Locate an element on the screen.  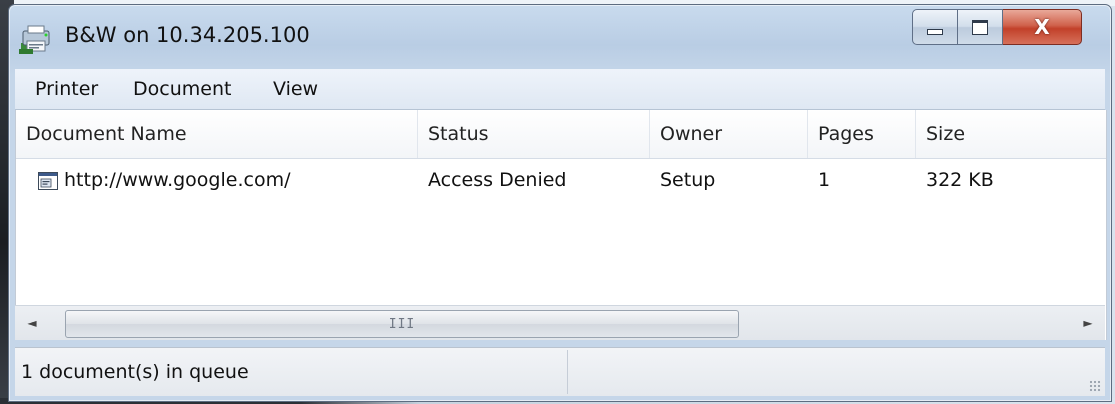
close-icon: X is located at coordinates (1042, 27).